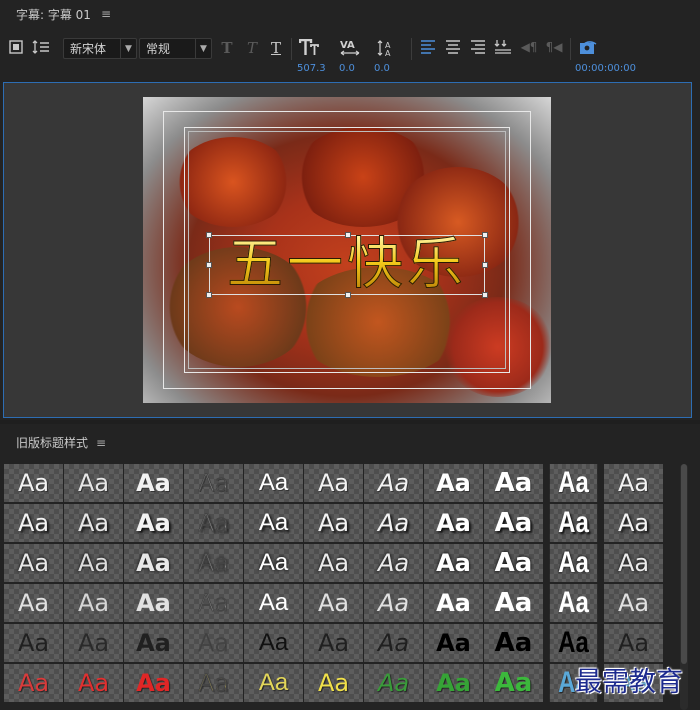  What do you see at coordinates (227, 48) in the screenshot?
I see `bold-button: T` at bounding box center [227, 48].